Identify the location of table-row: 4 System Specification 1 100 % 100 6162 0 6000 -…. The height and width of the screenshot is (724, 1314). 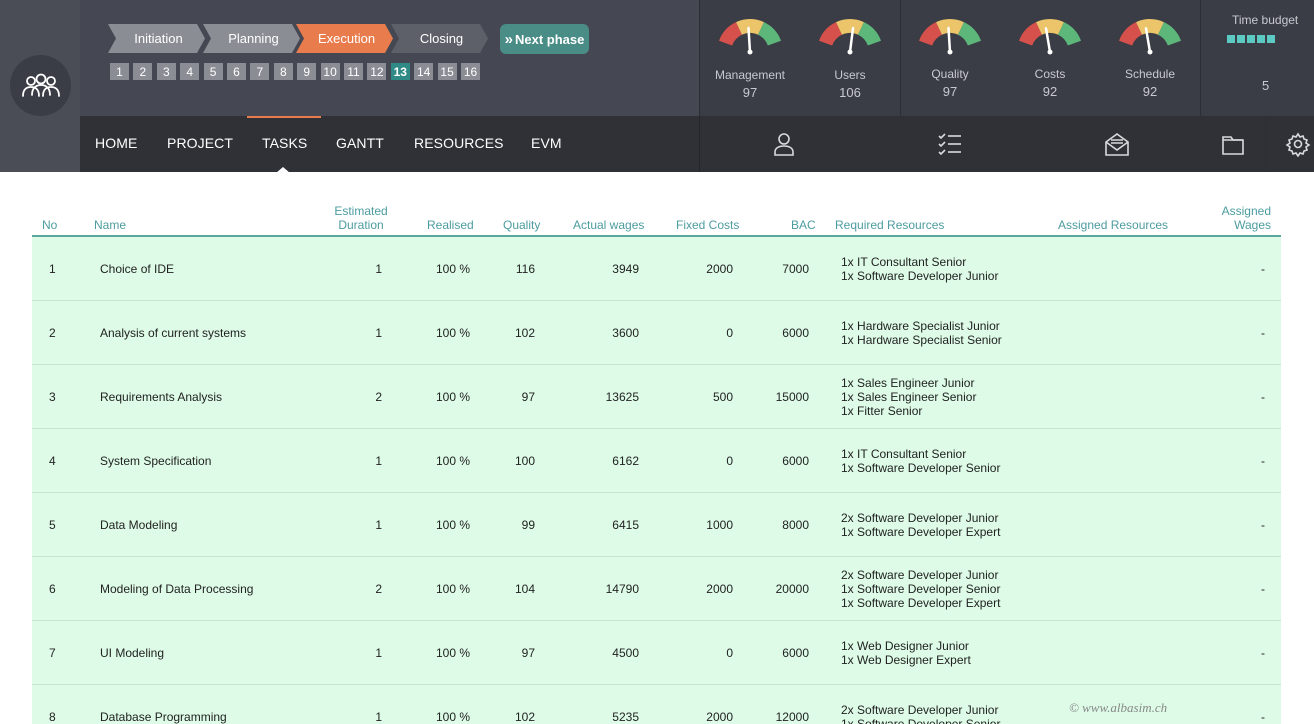
(656, 461).